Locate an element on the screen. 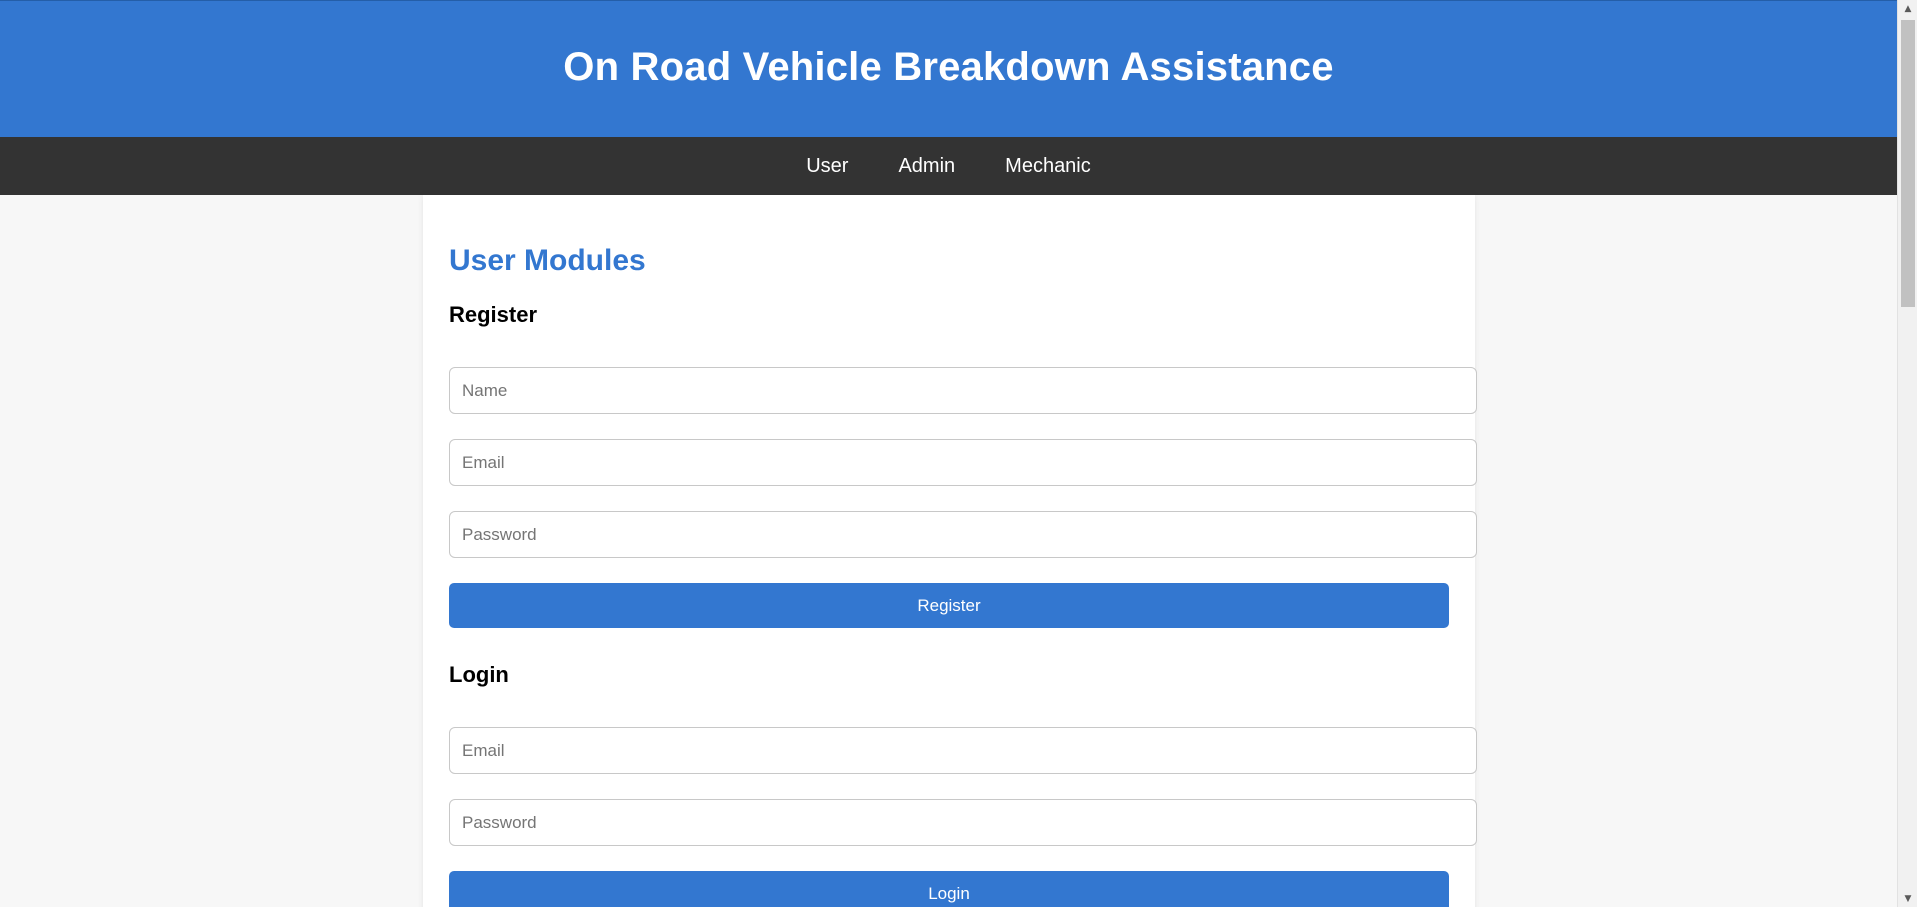  register-name-input is located at coordinates (963, 390).